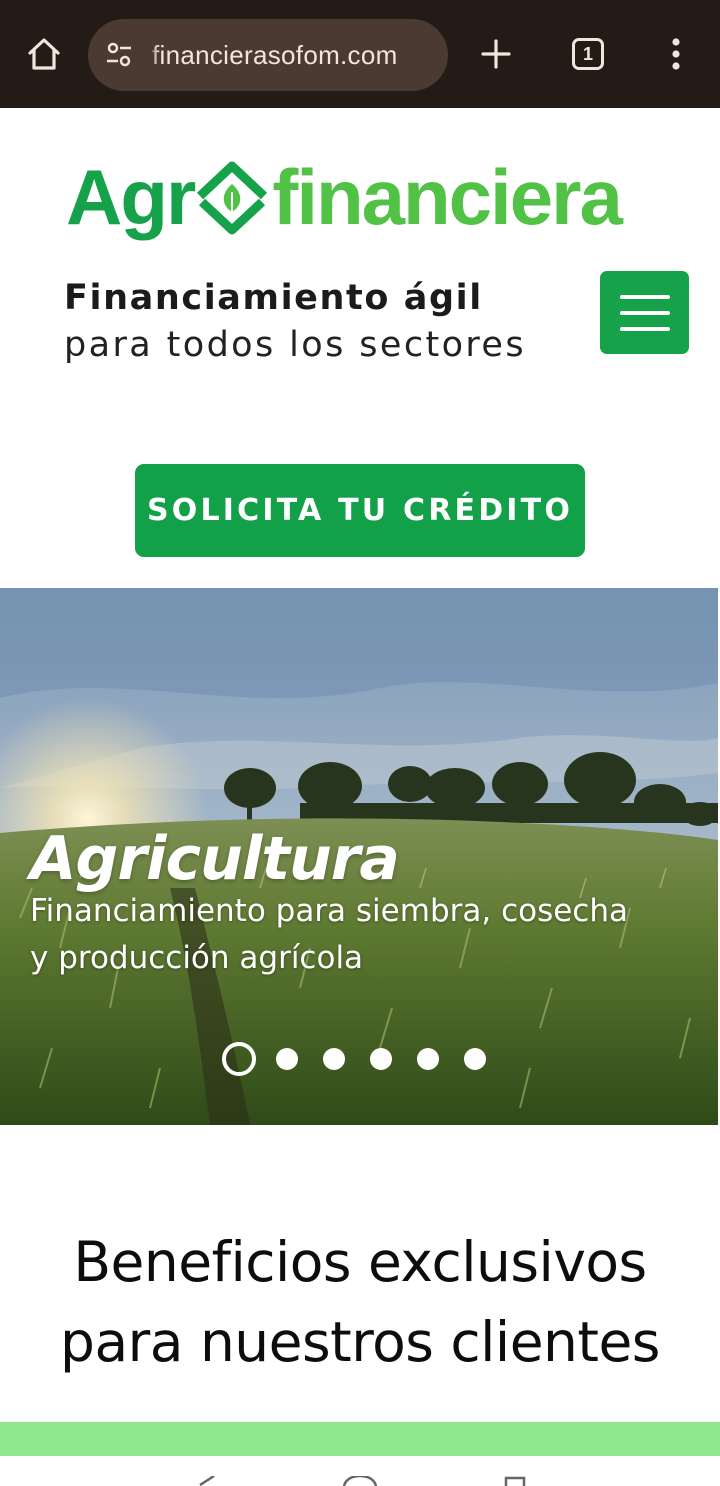 The height and width of the screenshot is (1486, 720). I want to click on request-credit-button: SOLICITA TU CRÉDITO, so click(360, 510).